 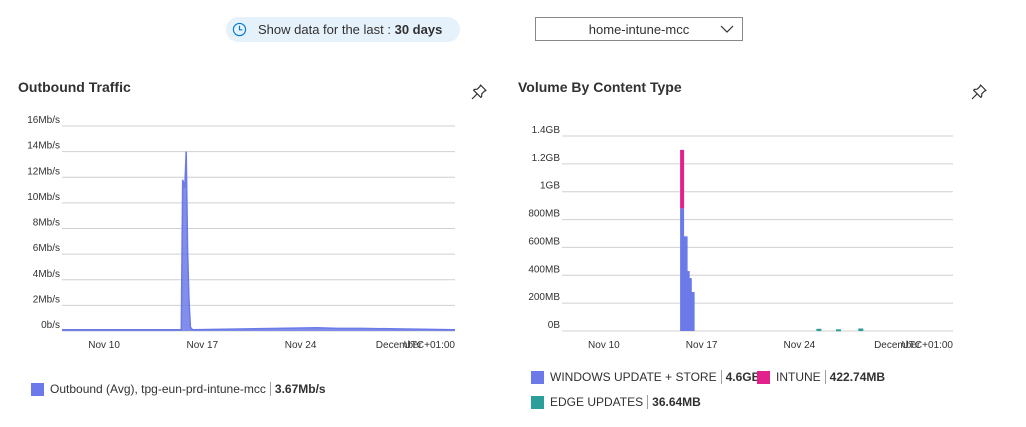 What do you see at coordinates (43, 197) in the screenshot?
I see `y-tick-label: 10Mb/s` at bounding box center [43, 197].